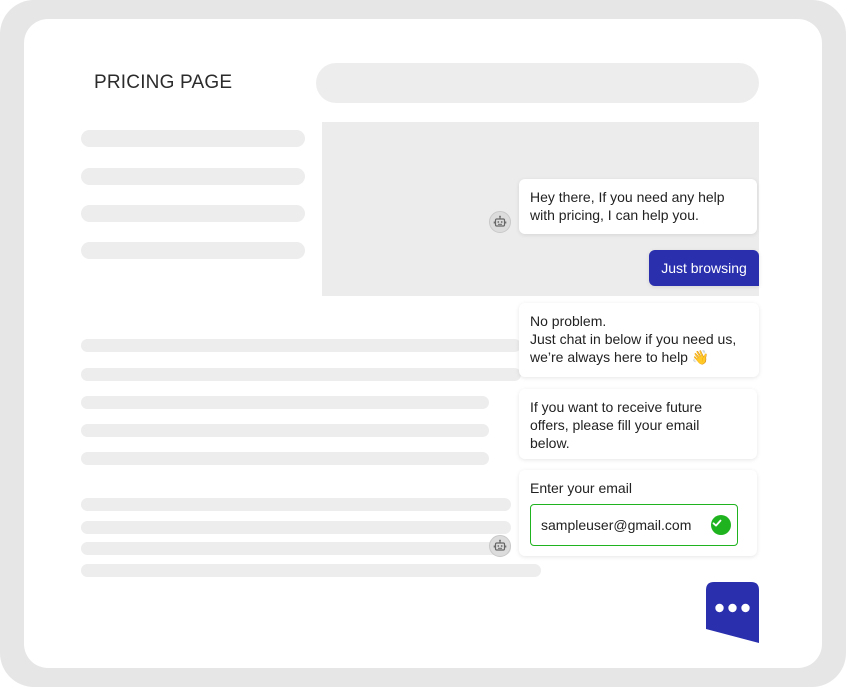 This screenshot has width=846, height=687. I want to click on search-bar-placeholder, so click(537, 83).